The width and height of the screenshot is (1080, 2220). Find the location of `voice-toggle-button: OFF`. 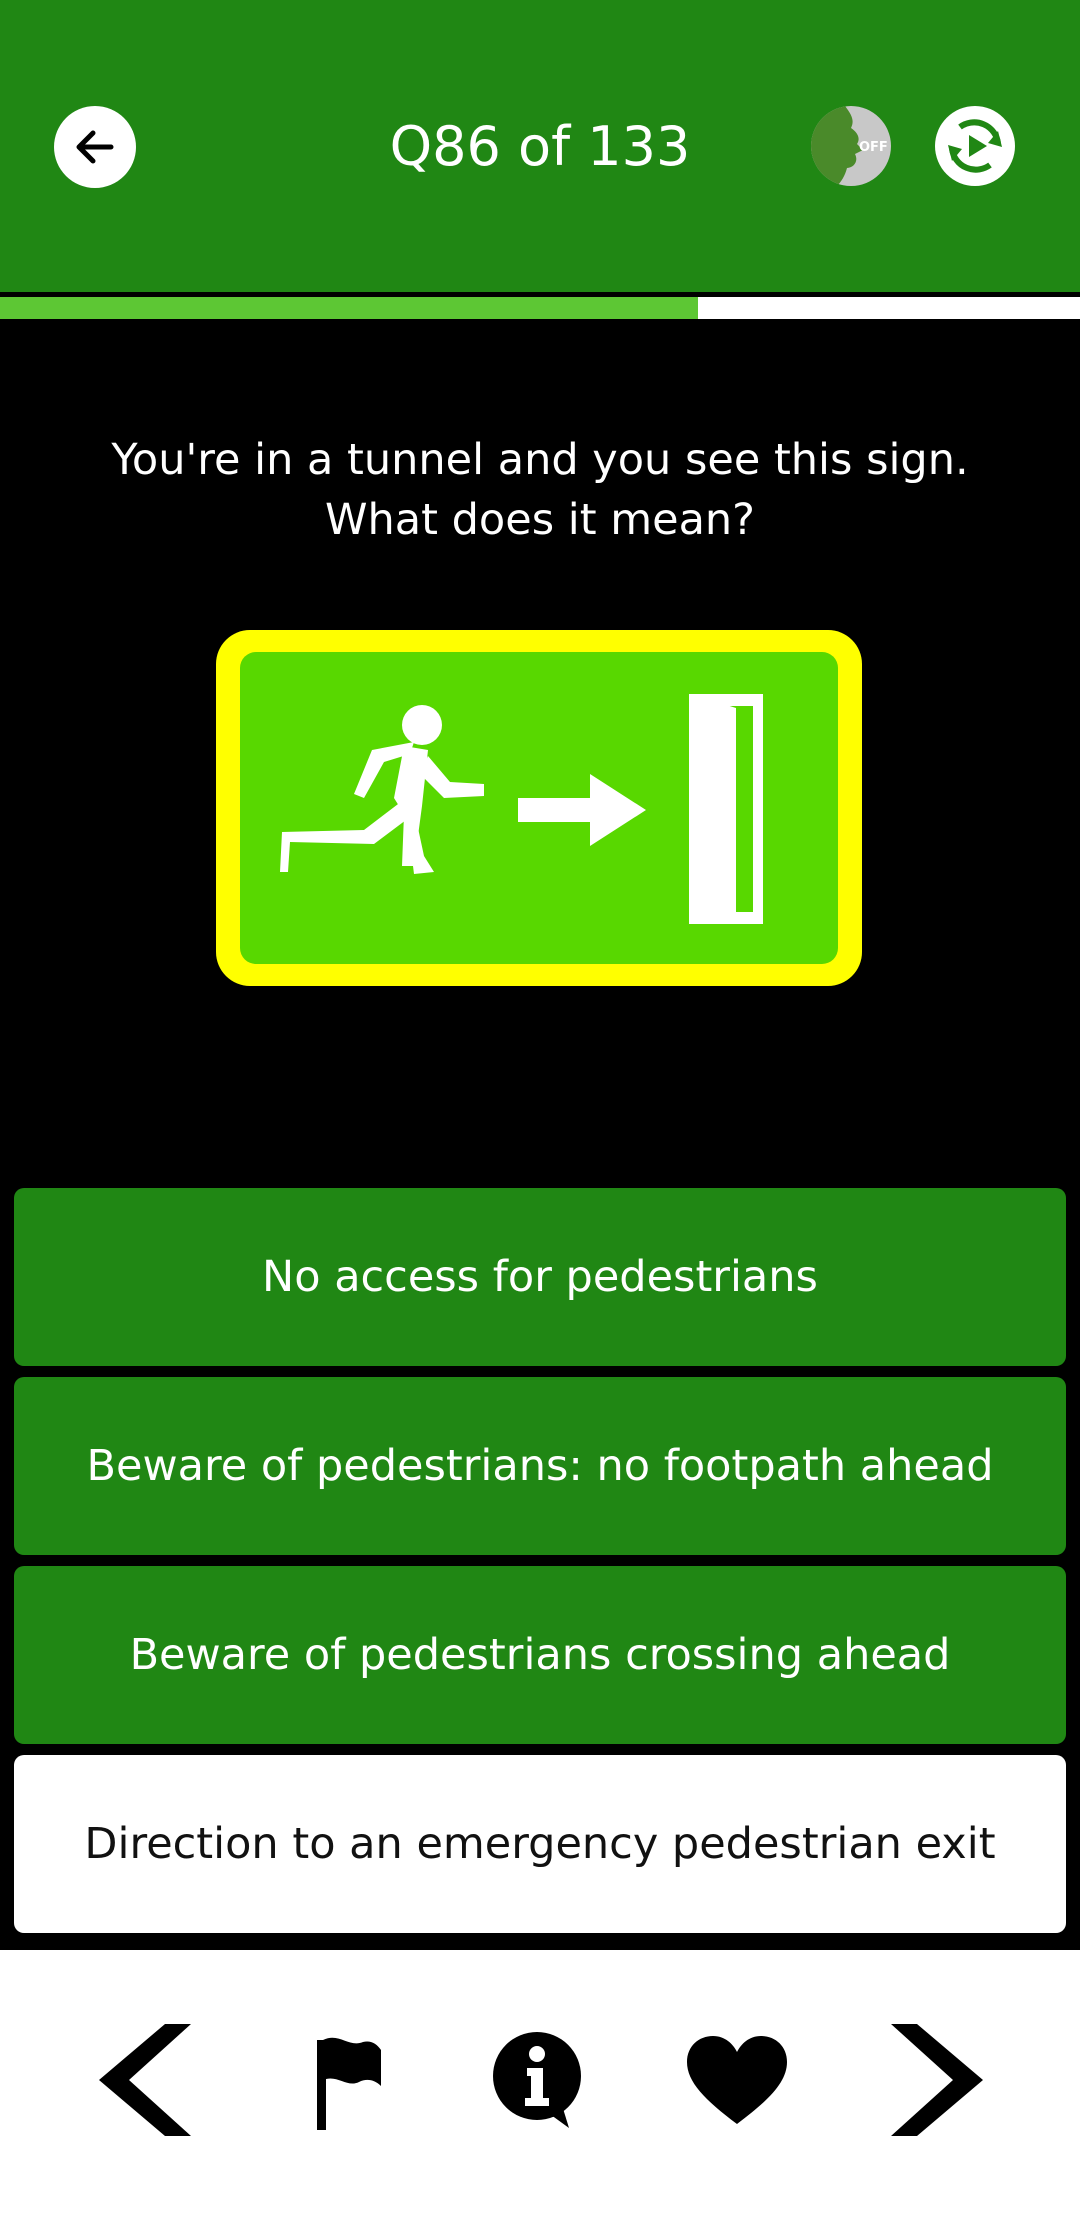

voice-toggle-button: OFF is located at coordinates (851, 146).